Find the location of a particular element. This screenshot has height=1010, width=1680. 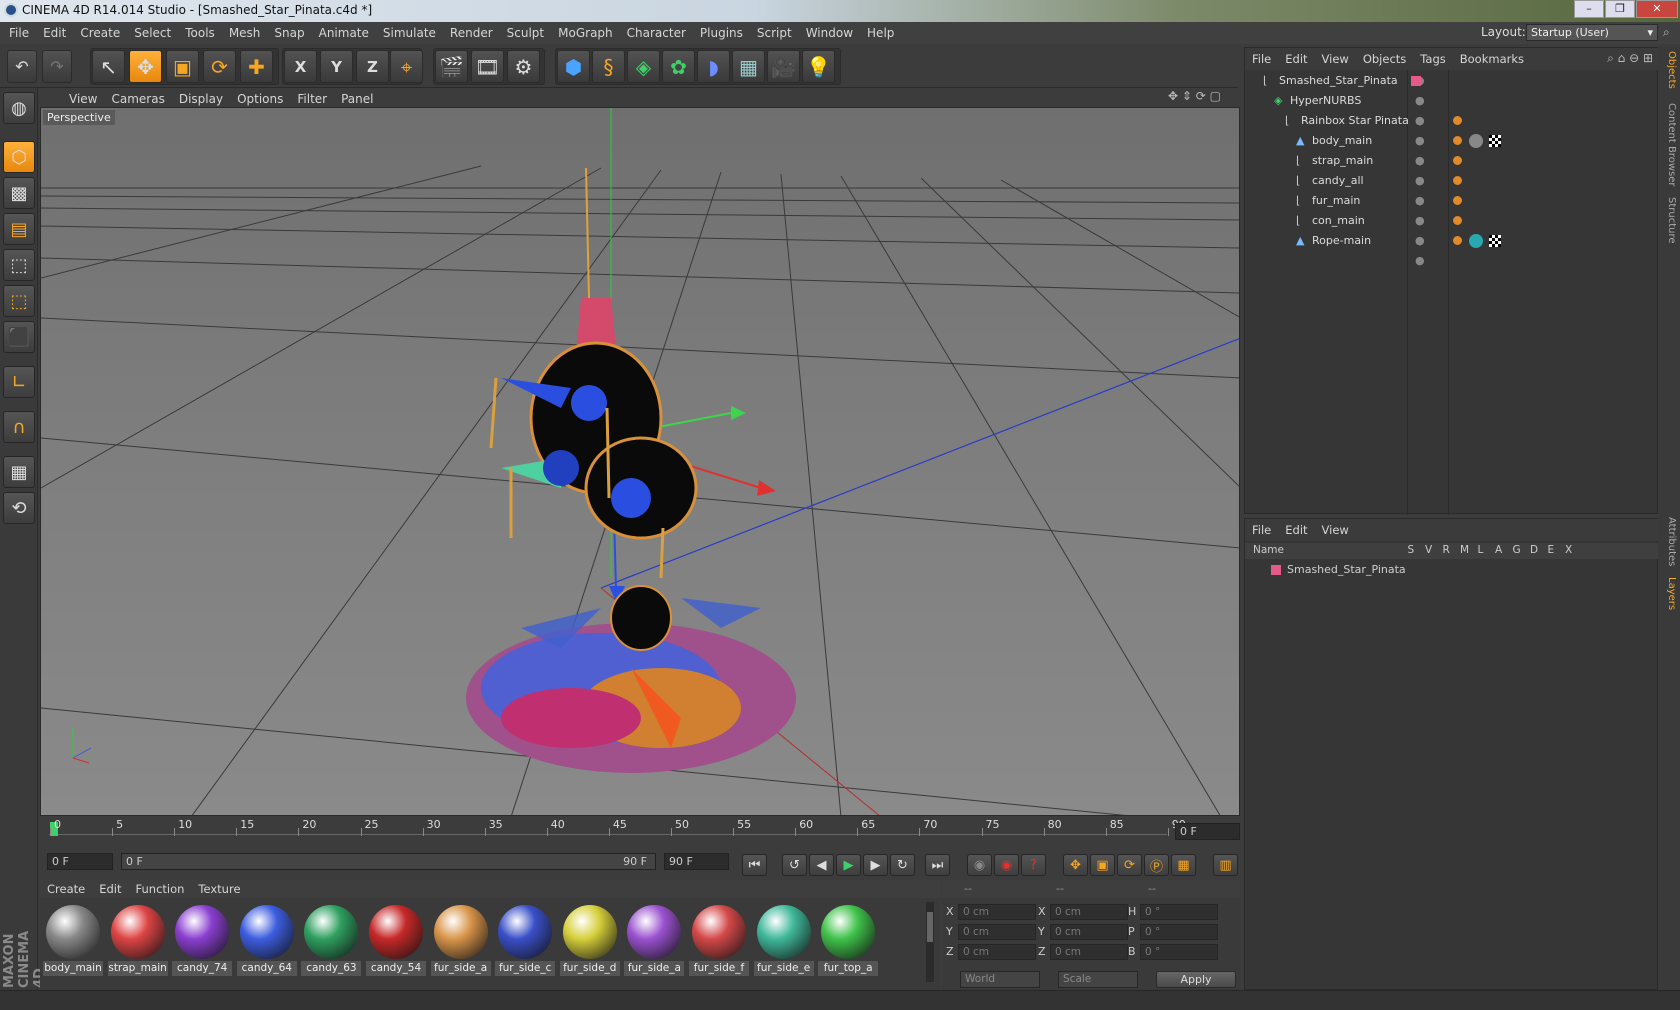

light-icon: 💡 is located at coordinates (818, 66).